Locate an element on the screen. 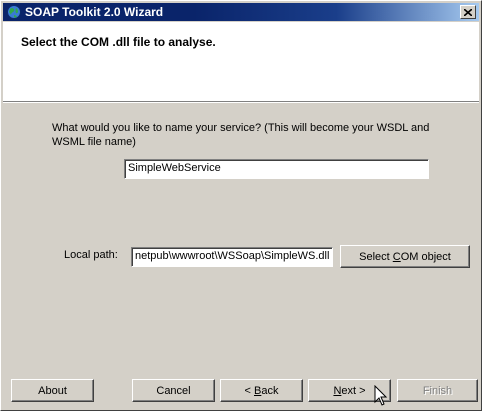 Image resolution: width=482 pixels, height=411 pixels. local-path-input: netpub\wwwroot\WSSoap\SimpleWS.dll is located at coordinates (232, 257).